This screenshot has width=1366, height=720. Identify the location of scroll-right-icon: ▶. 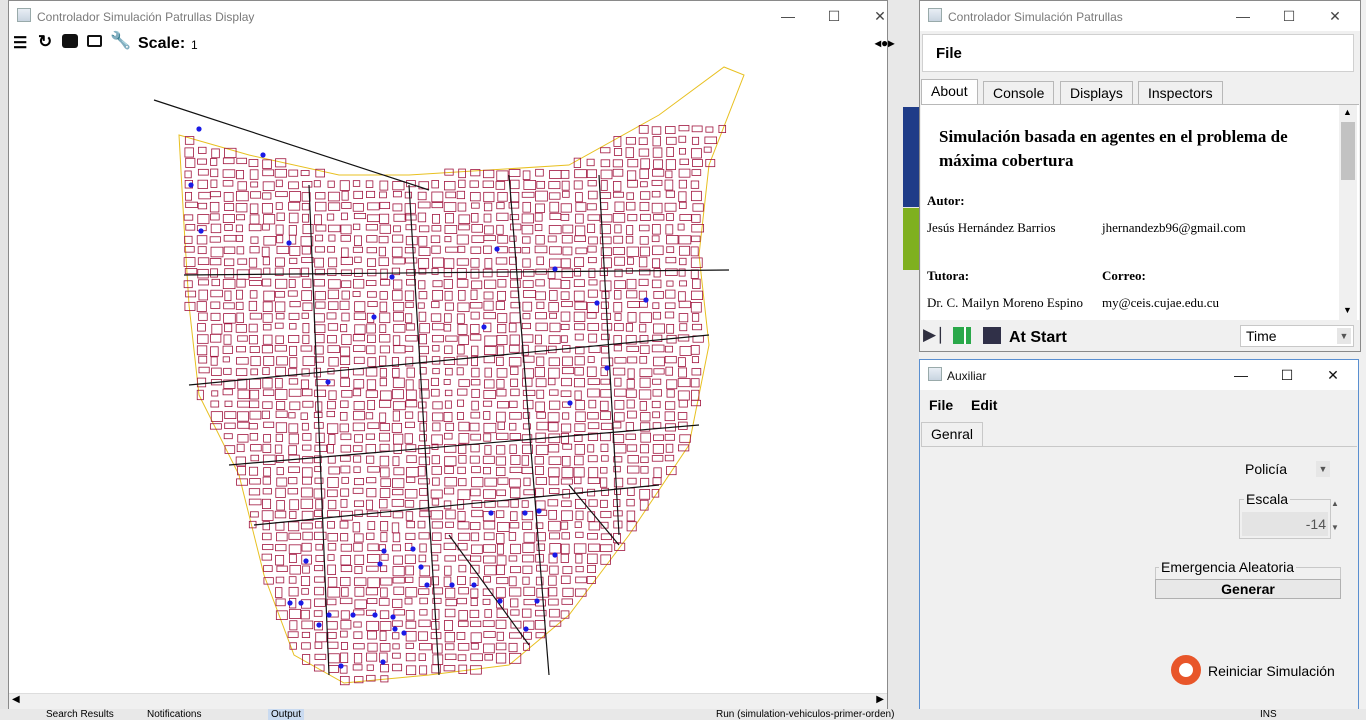
(880, 699).